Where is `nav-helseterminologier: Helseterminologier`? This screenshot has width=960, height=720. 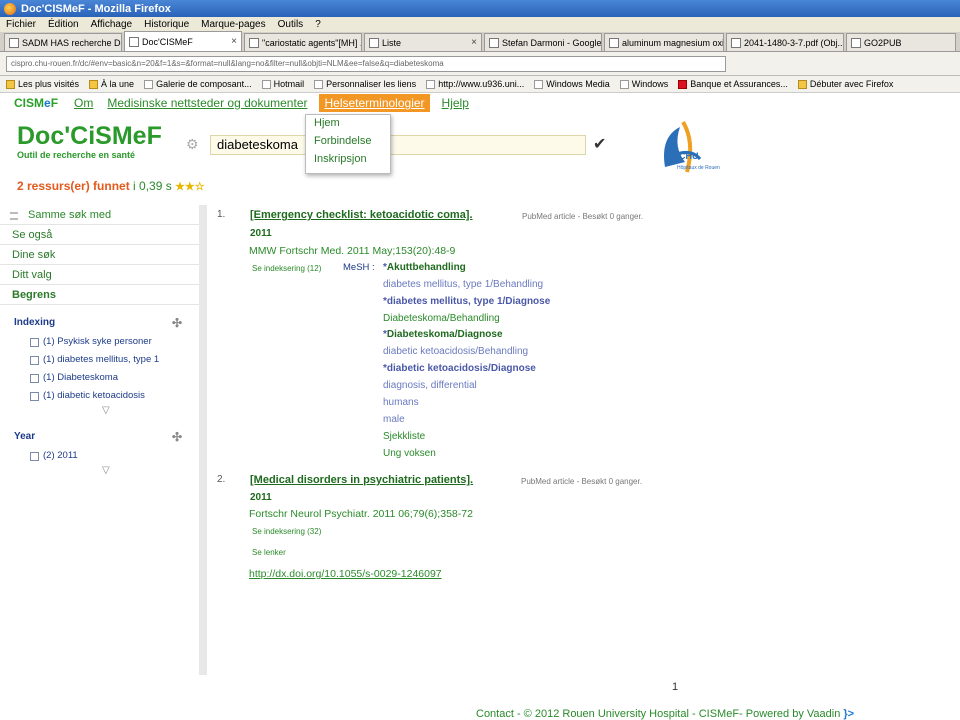 nav-helseterminologier: Helseterminologier is located at coordinates (374, 103).